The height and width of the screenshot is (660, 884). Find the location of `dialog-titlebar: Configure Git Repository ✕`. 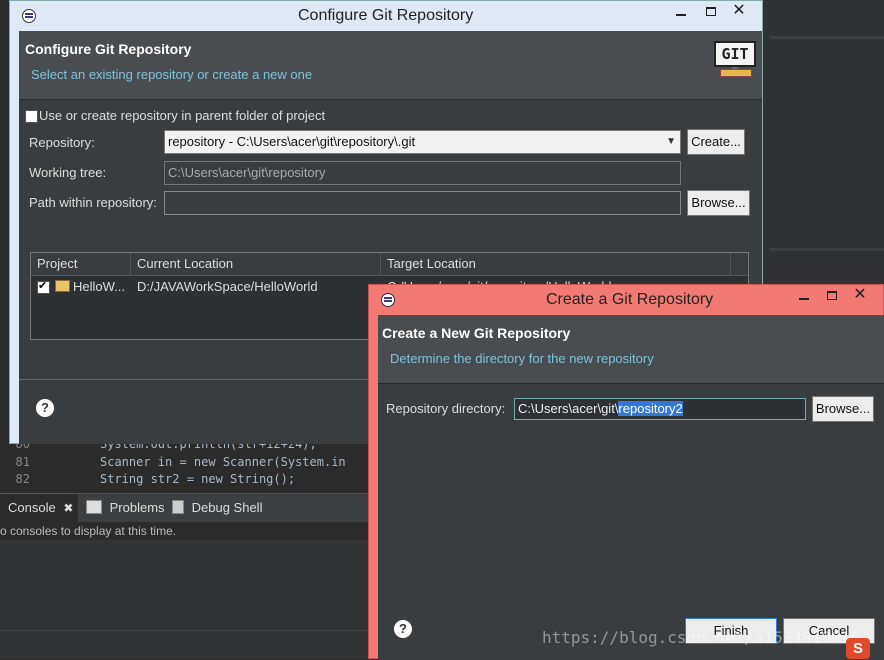

dialog-titlebar: Configure Git Repository ✕ is located at coordinates (386, 16).